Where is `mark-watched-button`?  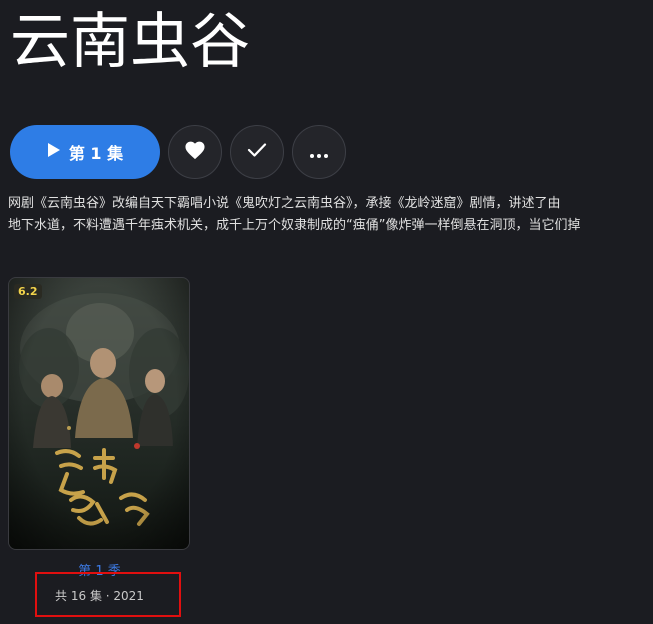 mark-watched-button is located at coordinates (257, 152).